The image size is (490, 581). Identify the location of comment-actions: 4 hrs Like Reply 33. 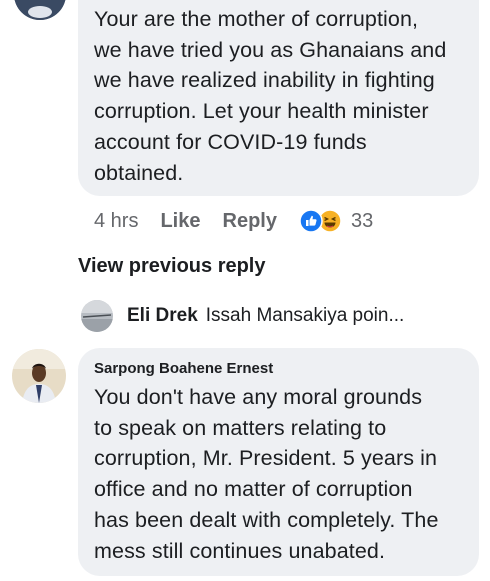
(233, 221).